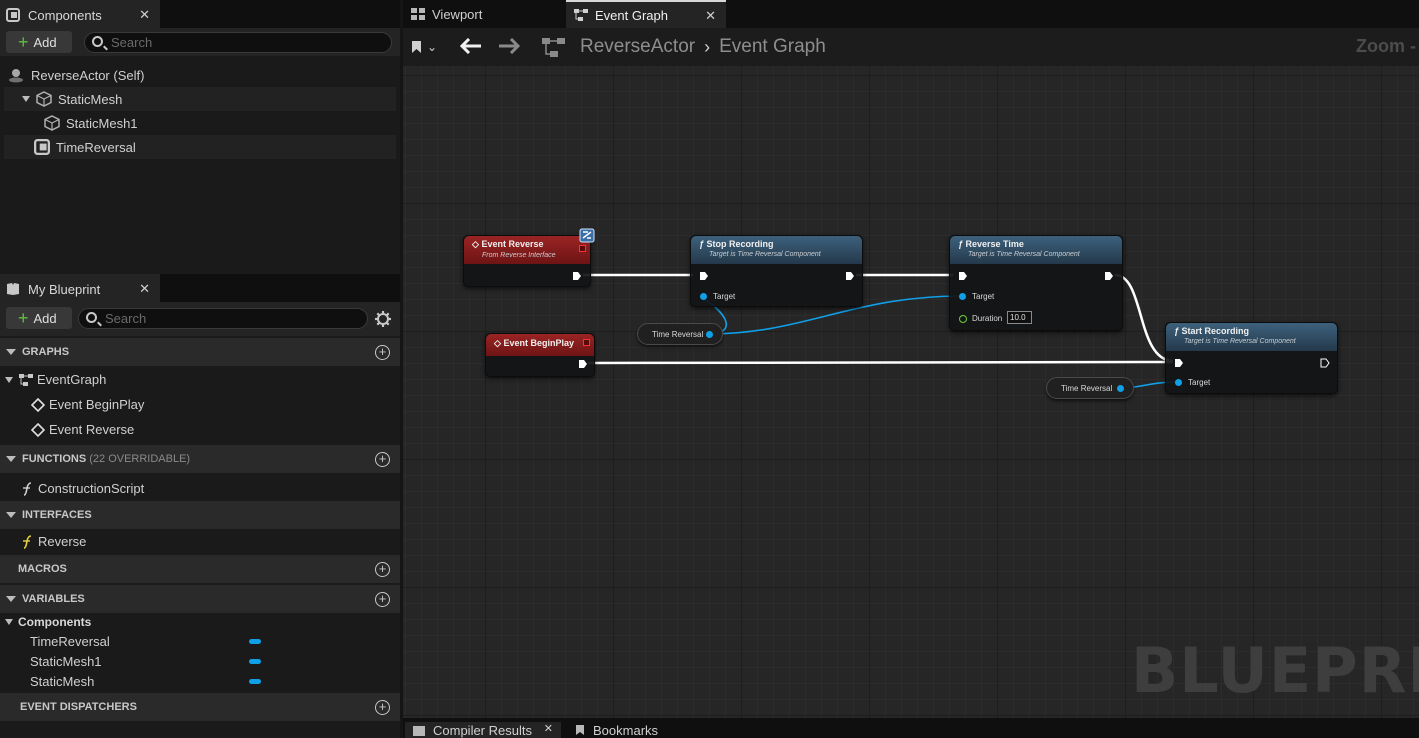  What do you see at coordinates (200, 641) in the screenshot?
I see `variable-item: TimeReversal` at bounding box center [200, 641].